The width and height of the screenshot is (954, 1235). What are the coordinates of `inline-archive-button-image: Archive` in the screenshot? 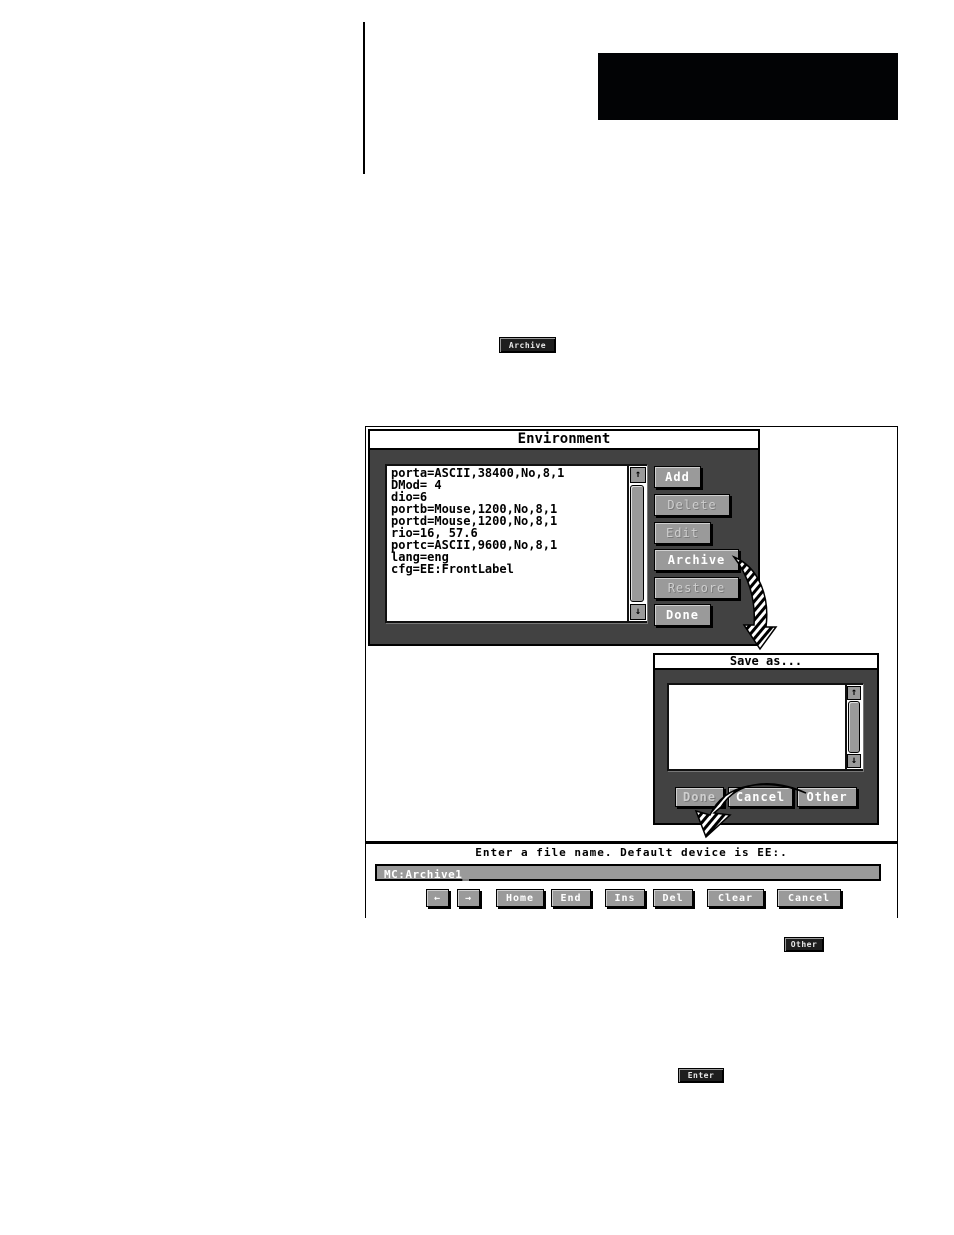 It's located at (527, 345).